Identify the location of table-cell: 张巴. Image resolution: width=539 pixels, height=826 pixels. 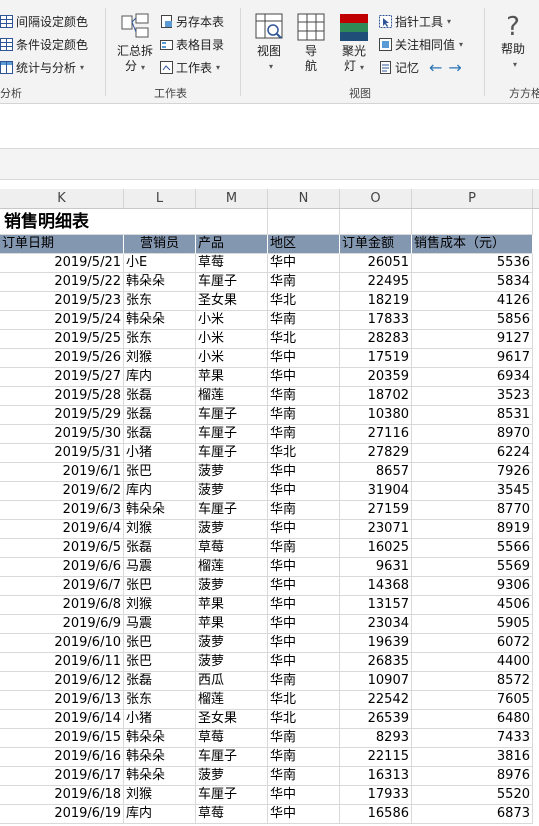
(160, 472).